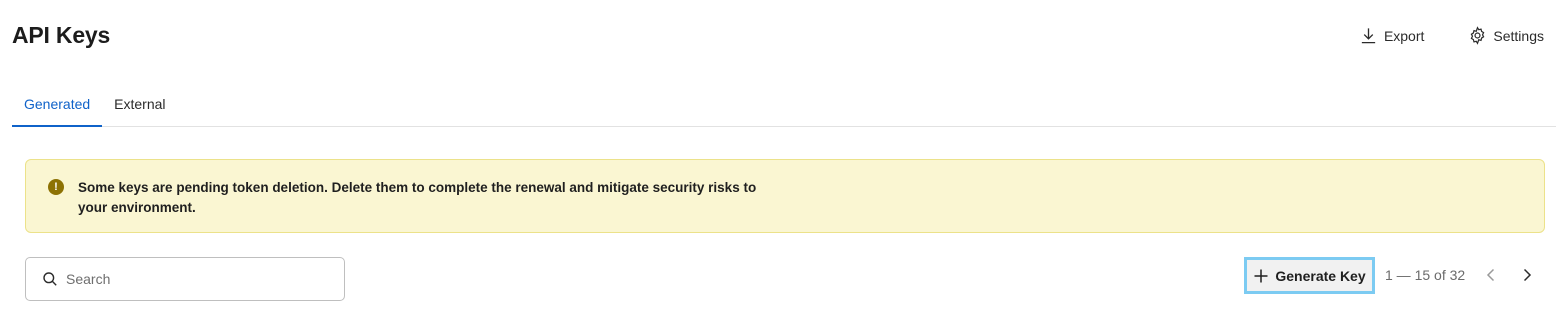 The image size is (1556, 316). What do you see at coordinates (1425, 275) in the screenshot?
I see `pagination-status: 1 — 15 of 32` at bounding box center [1425, 275].